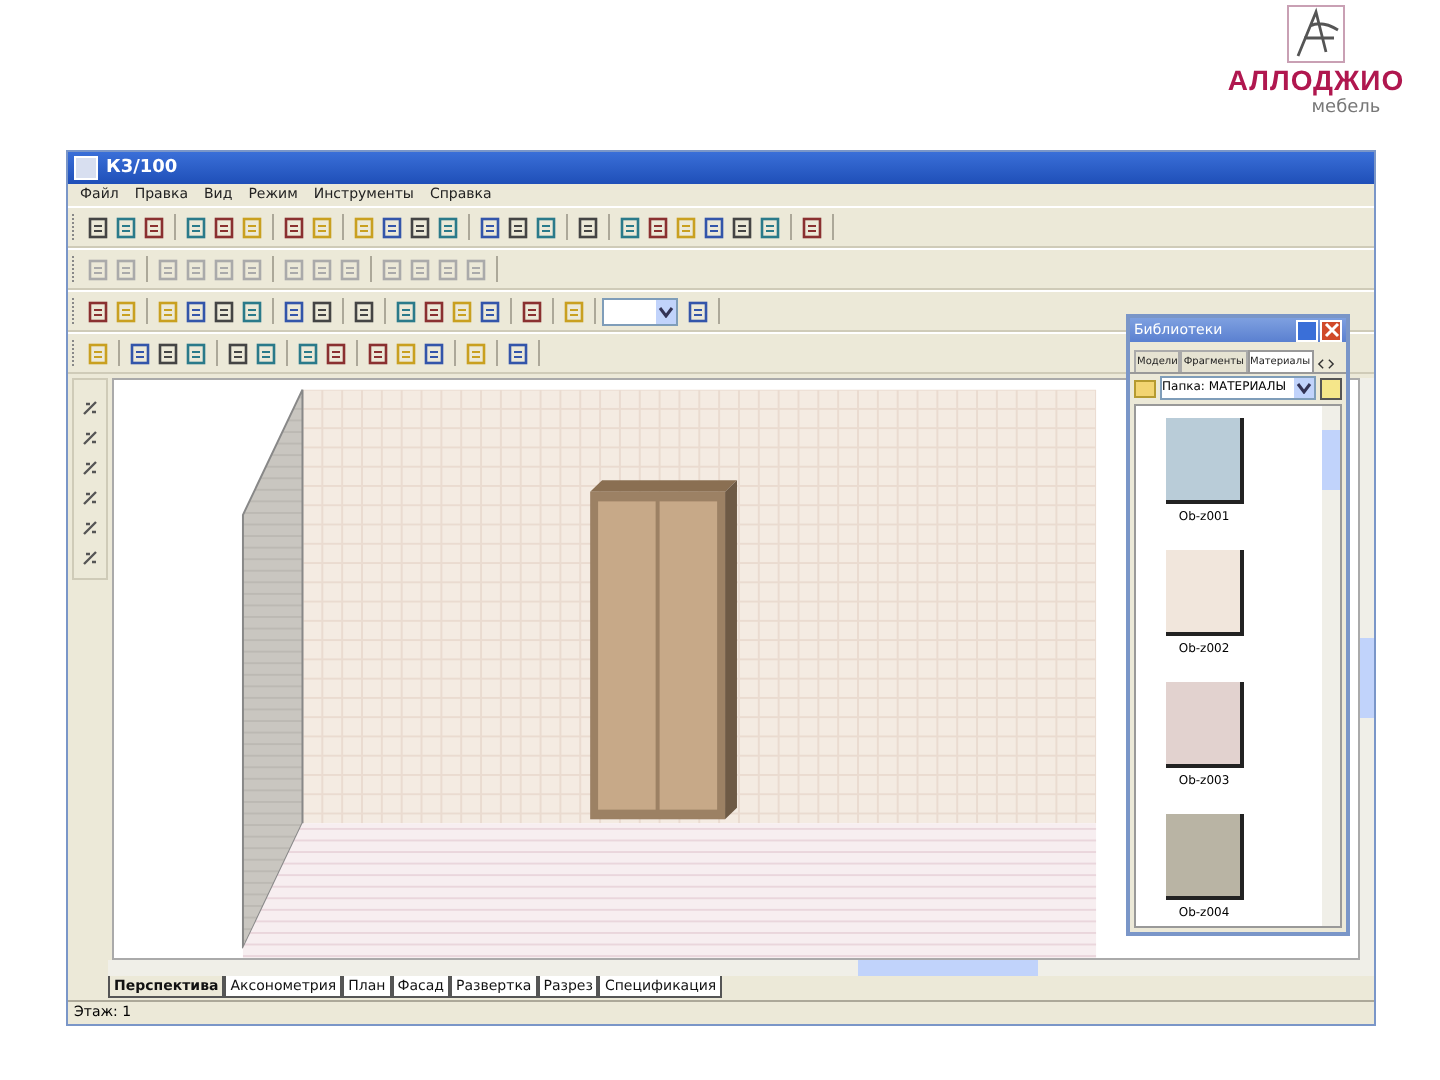  I want to click on folder-icon, so click(1145, 388).